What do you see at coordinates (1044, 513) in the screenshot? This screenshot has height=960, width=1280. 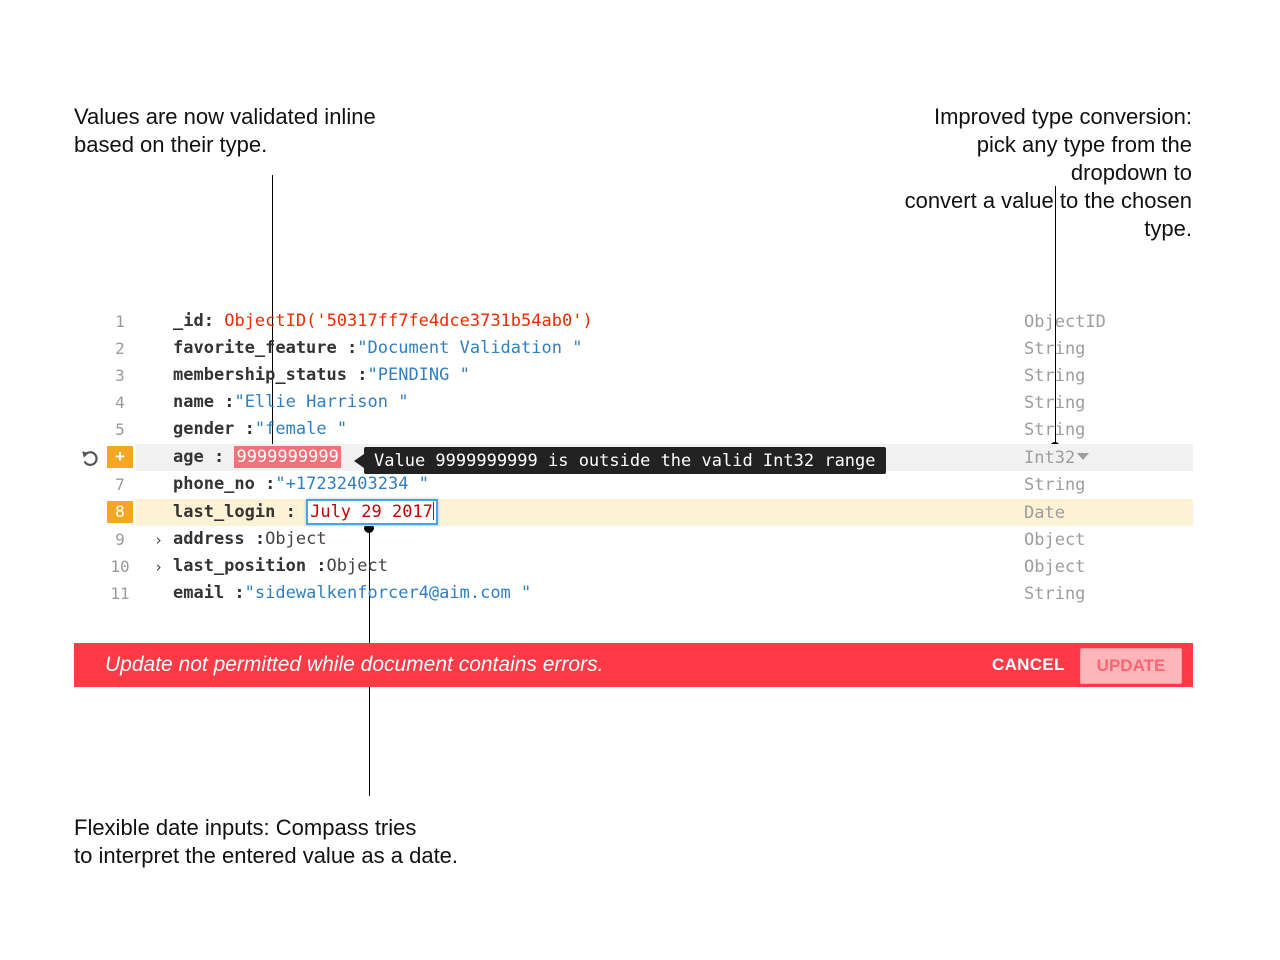 I see `field-type: Date` at bounding box center [1044, 513].